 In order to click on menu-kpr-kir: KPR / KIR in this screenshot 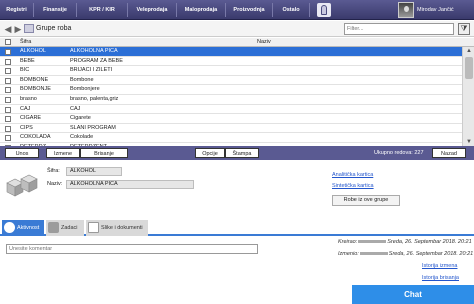, I will do `click(102, 10)`.